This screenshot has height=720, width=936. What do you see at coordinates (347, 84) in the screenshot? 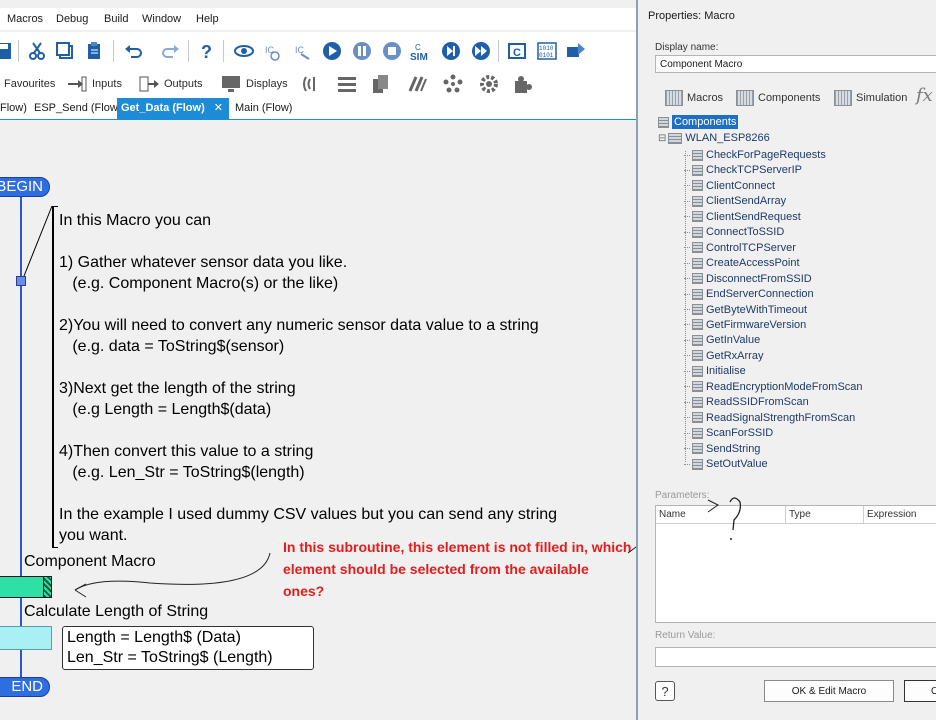
I see `storage-icon` at bounding box center [347, 84].